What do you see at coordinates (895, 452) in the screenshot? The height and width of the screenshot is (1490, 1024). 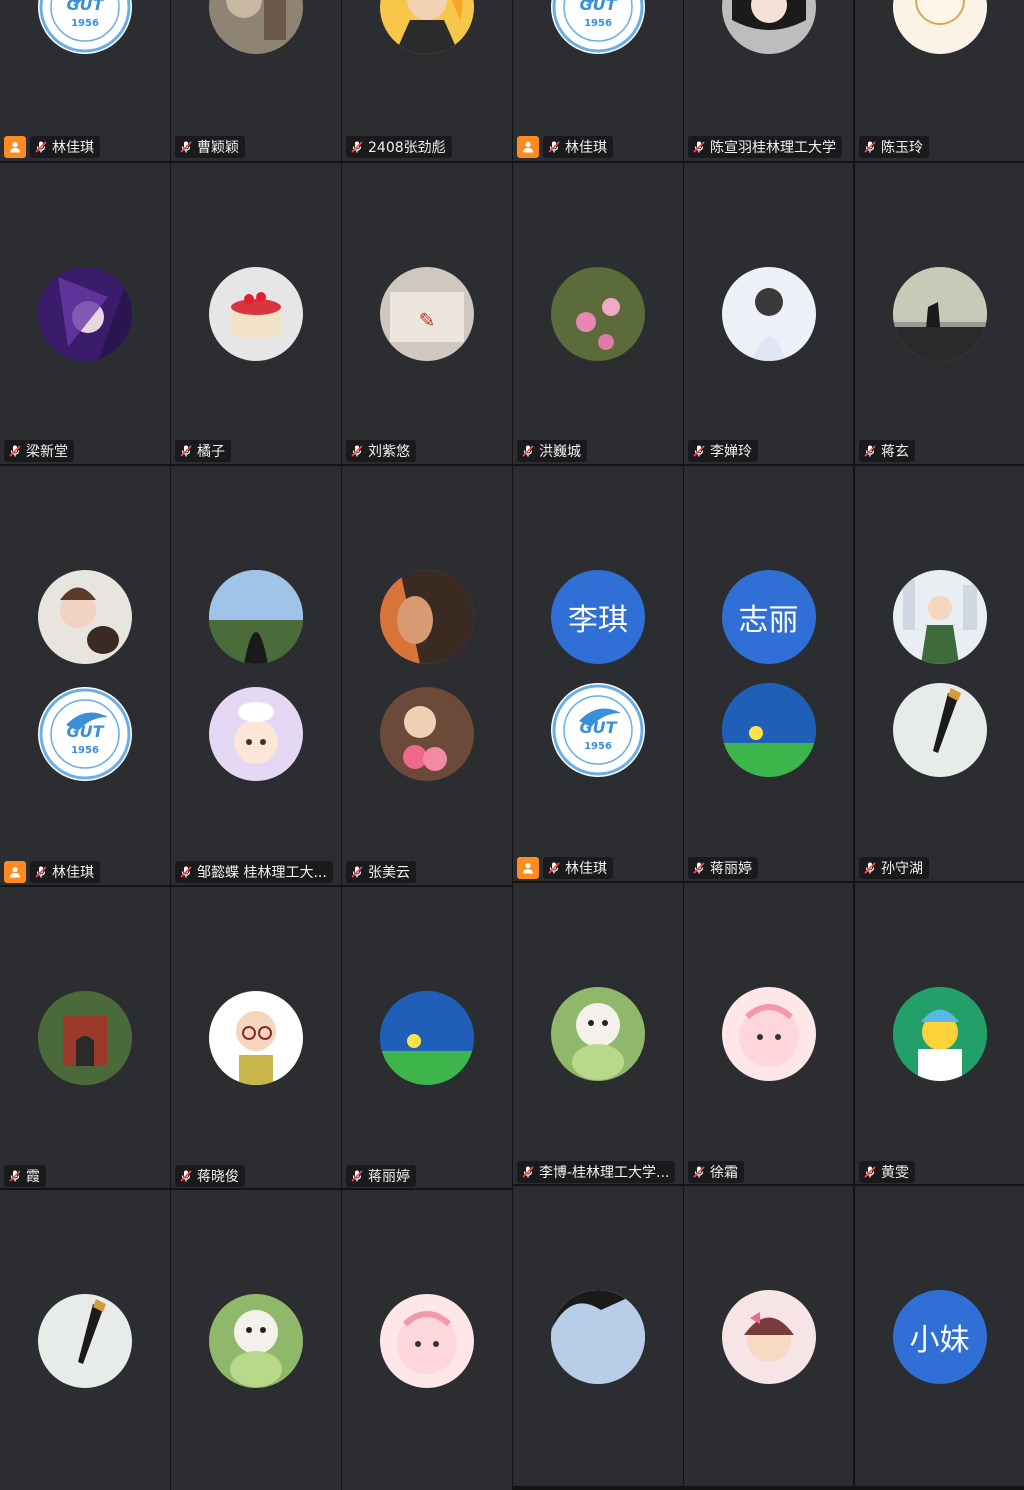 I see `participant-name: 蒋玄` at bounding box center [895, 452].